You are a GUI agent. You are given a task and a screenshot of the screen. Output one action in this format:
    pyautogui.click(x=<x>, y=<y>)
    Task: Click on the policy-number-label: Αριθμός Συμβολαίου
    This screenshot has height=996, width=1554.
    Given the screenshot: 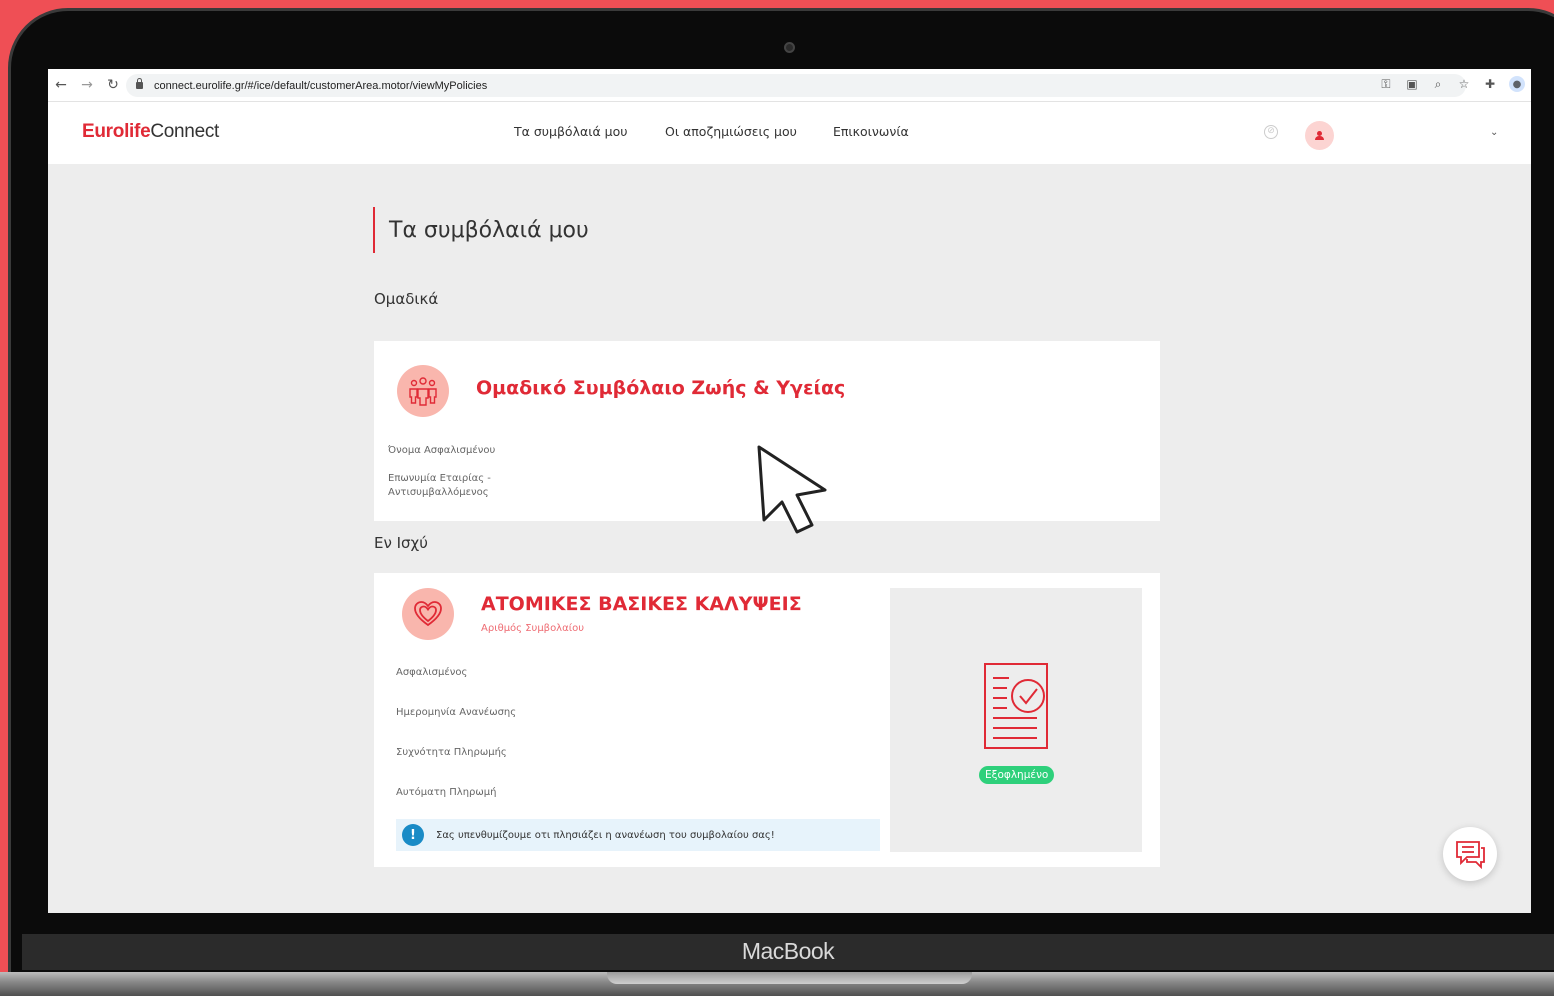 What is the action you would take?
    pyautogui.click(x=532, y=628)
    